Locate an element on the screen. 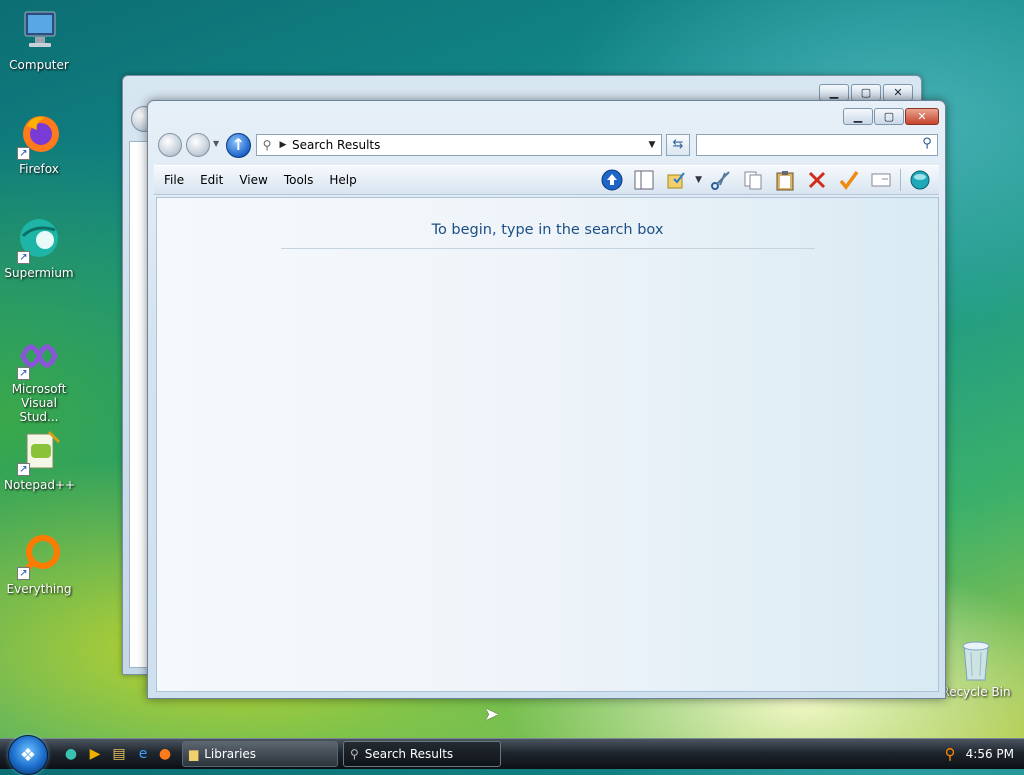 This screenshot has height=775, width=1024. notepad-plus-plus-icon: ↗ is located at coordinates (39, 452).